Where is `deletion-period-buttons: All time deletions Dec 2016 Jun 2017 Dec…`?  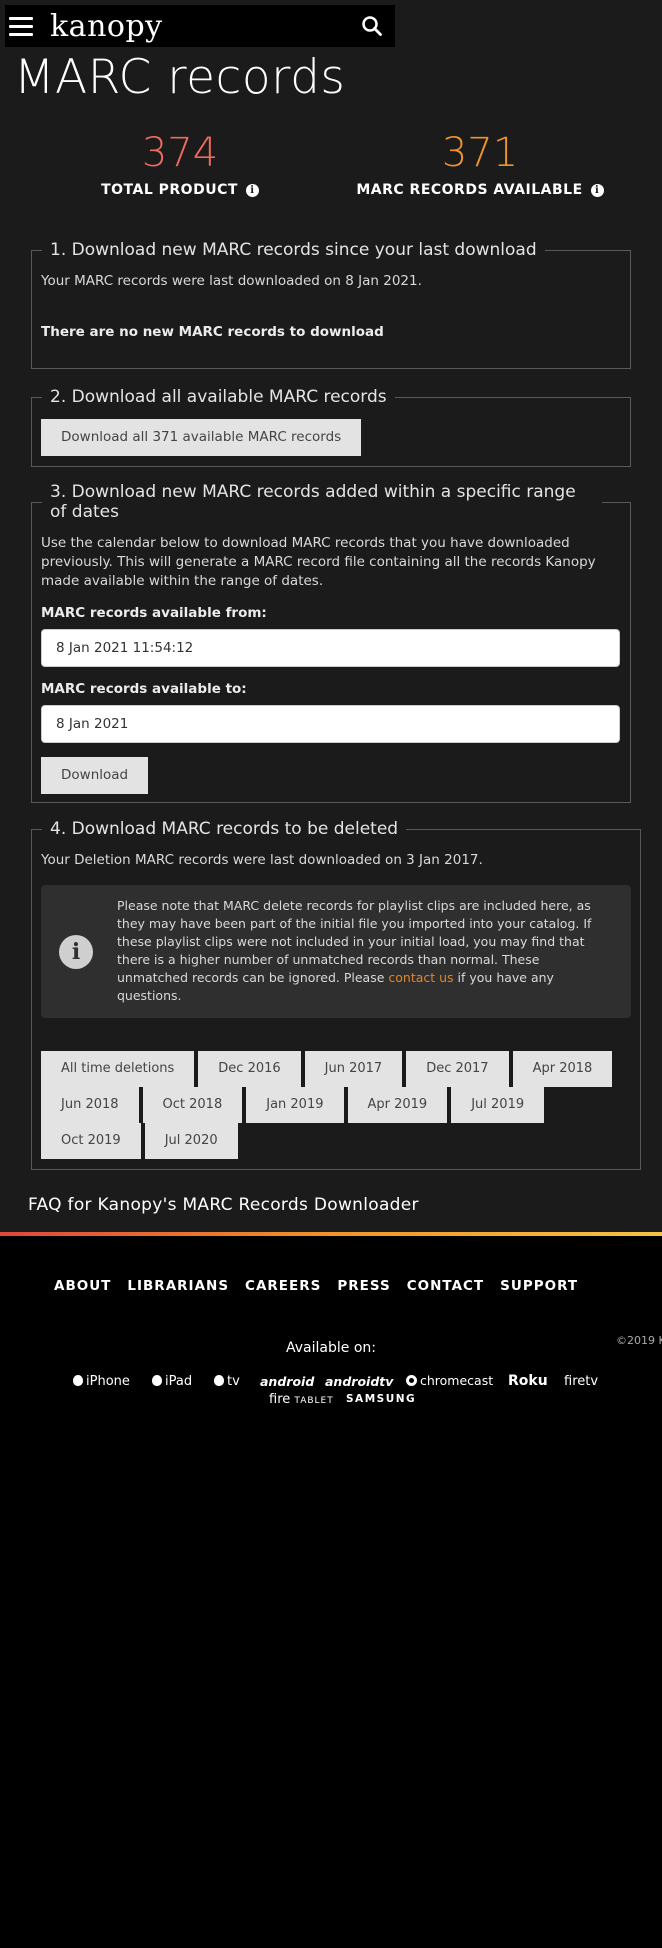 deletion-period-buttons: All time deletions Dec 2016 Jun 2017 Dec… is located at coordinates (336, 1105).